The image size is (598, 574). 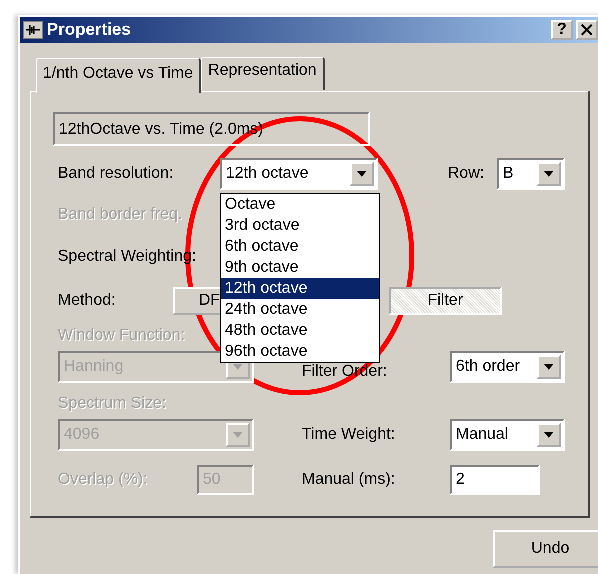 What do you see at coordinates (545, 549) in the screenshot?
I see `undo-button: Undo` at bounding box center [545, 549].